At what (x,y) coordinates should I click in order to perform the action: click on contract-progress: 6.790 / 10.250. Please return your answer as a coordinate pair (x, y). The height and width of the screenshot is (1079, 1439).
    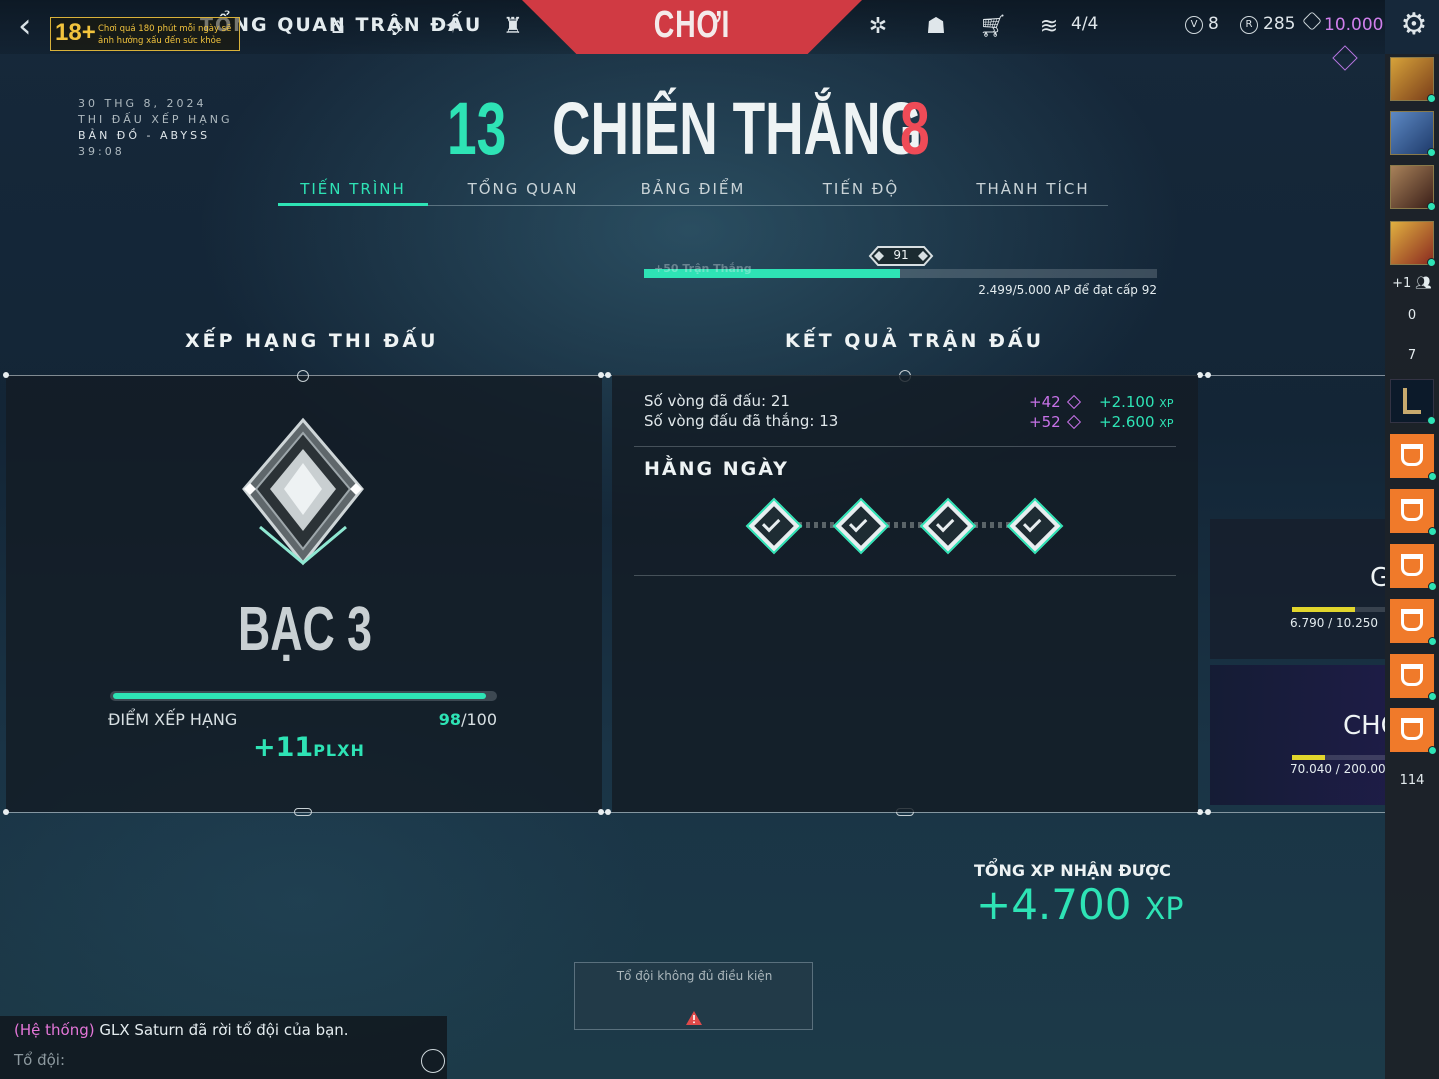
    Looking at the image, I should click on (1334, 623).